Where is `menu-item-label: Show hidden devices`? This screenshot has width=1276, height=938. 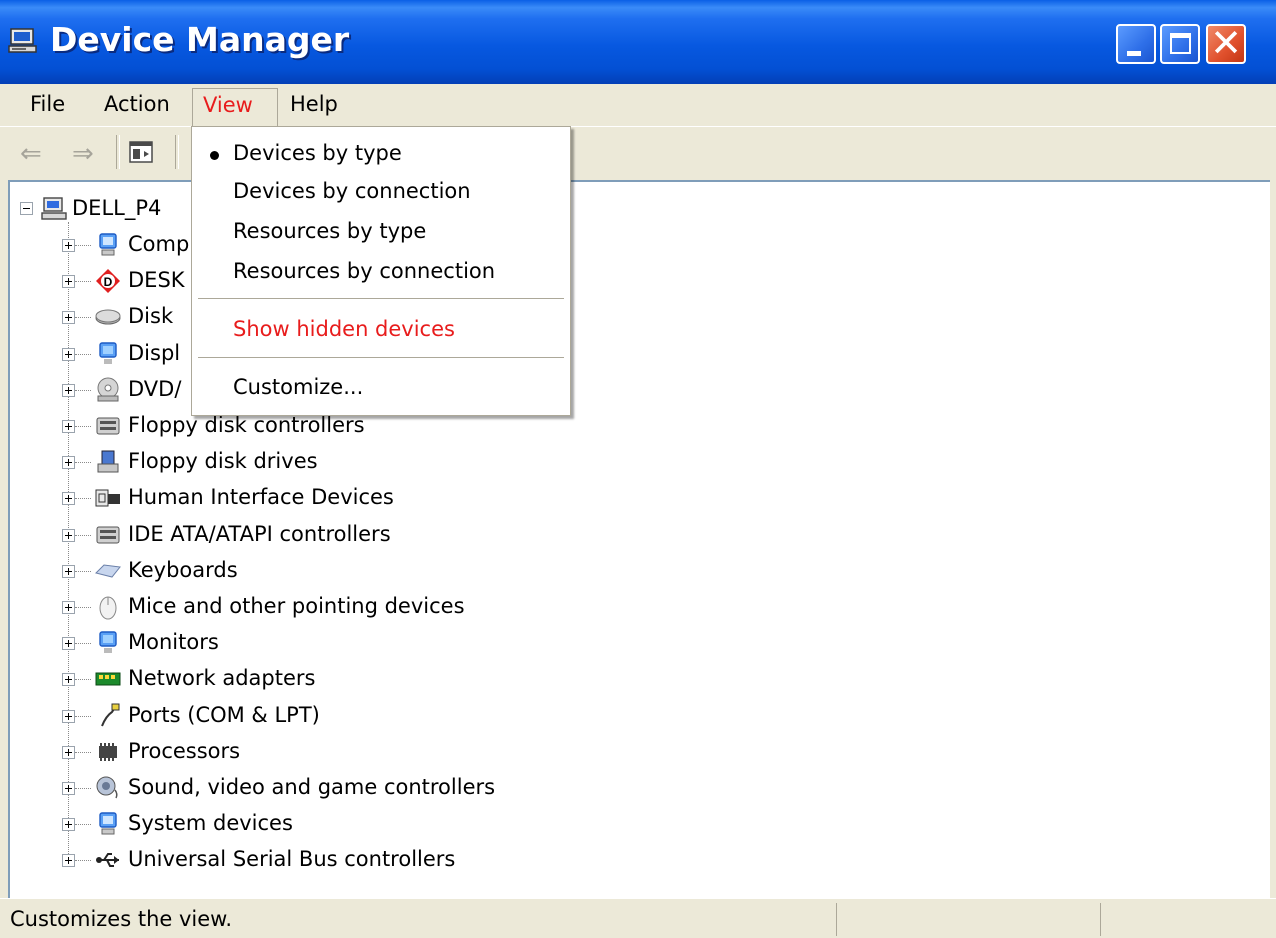
menu-item-label: Show hidden devices is located at coordinates (344, 329).